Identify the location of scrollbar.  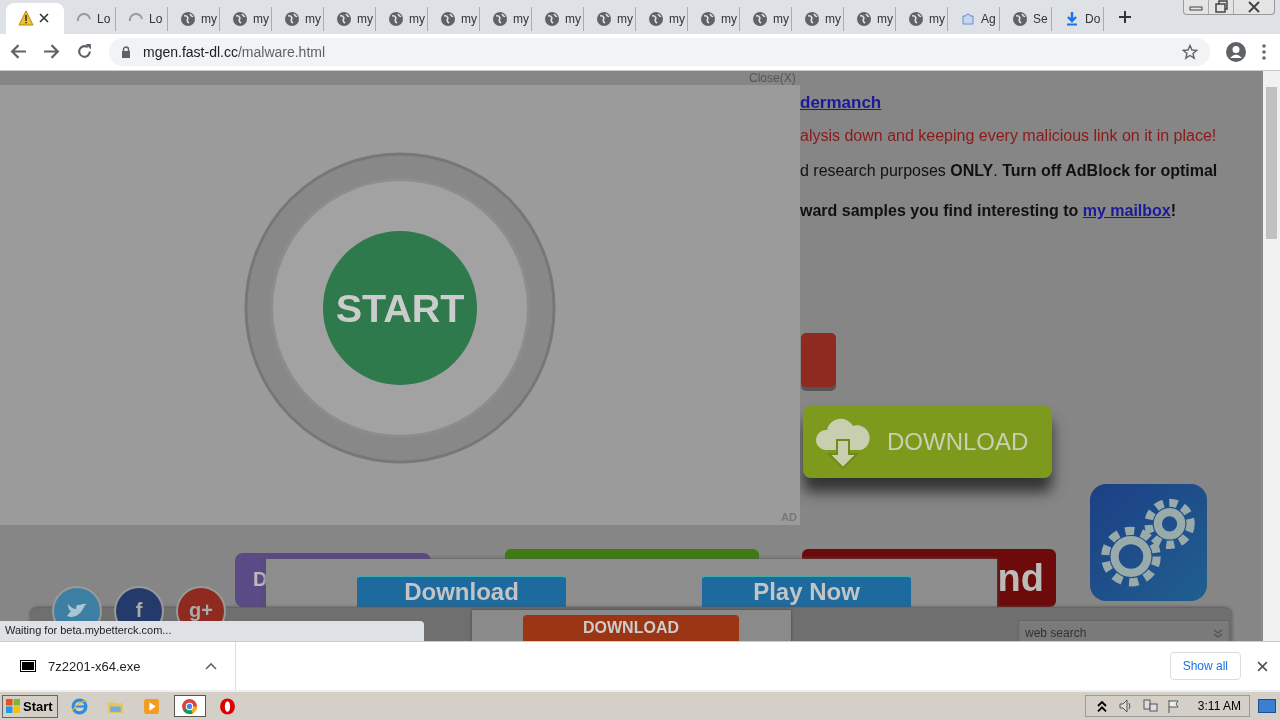
(1271, 356).